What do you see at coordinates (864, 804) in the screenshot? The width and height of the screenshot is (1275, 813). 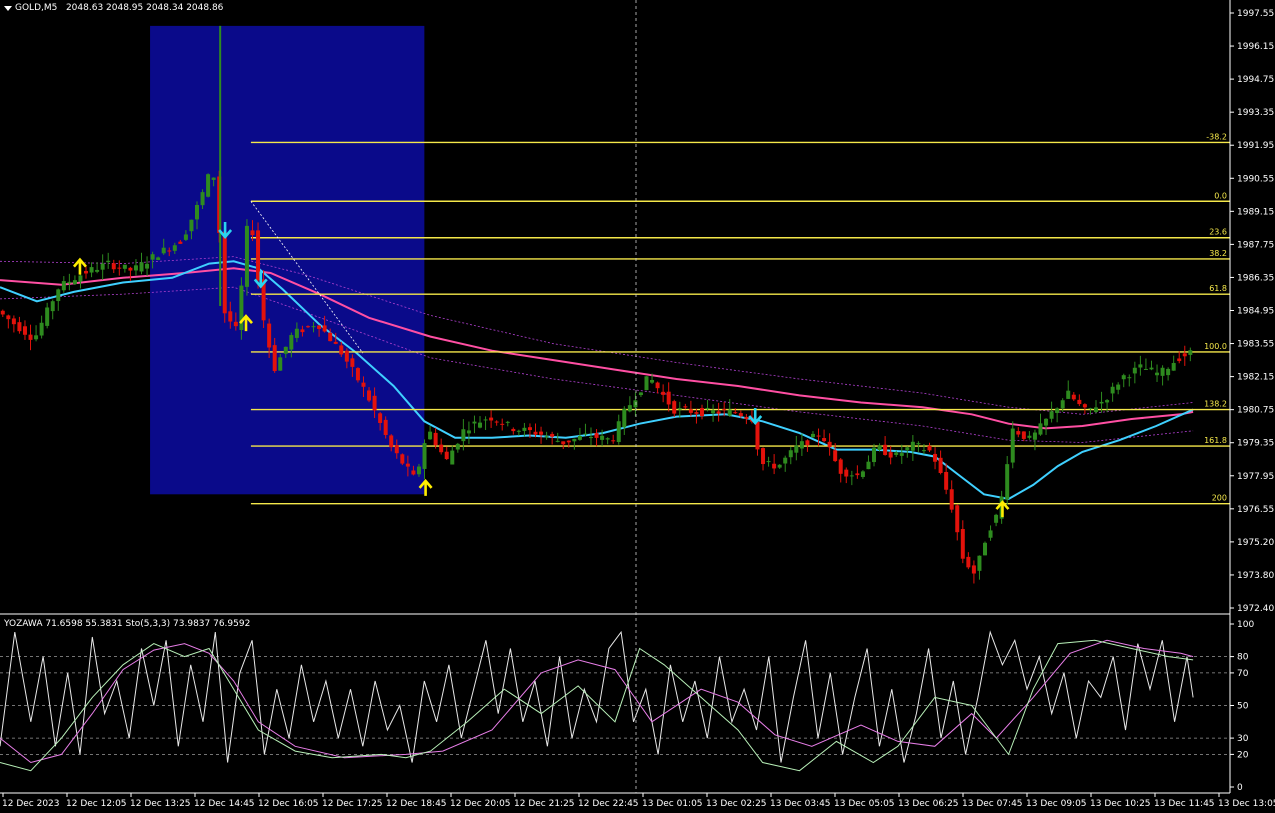 I see `time-tick-label: 13 Dec 05:05` at bounding box center [864, 804].